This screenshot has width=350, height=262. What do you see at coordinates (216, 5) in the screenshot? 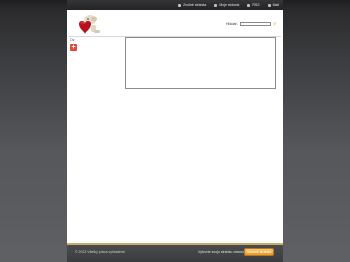
I see `user-icon` at bounding box center [216, 5].